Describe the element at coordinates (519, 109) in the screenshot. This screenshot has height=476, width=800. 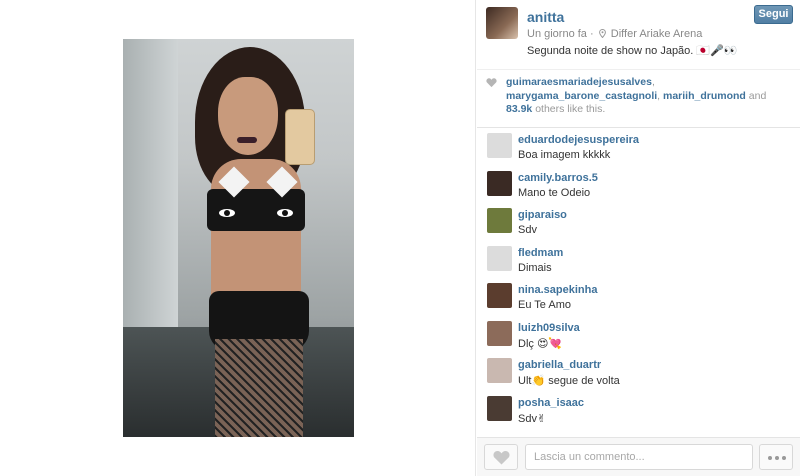
I see `likes-count: 83.9k` at that location.